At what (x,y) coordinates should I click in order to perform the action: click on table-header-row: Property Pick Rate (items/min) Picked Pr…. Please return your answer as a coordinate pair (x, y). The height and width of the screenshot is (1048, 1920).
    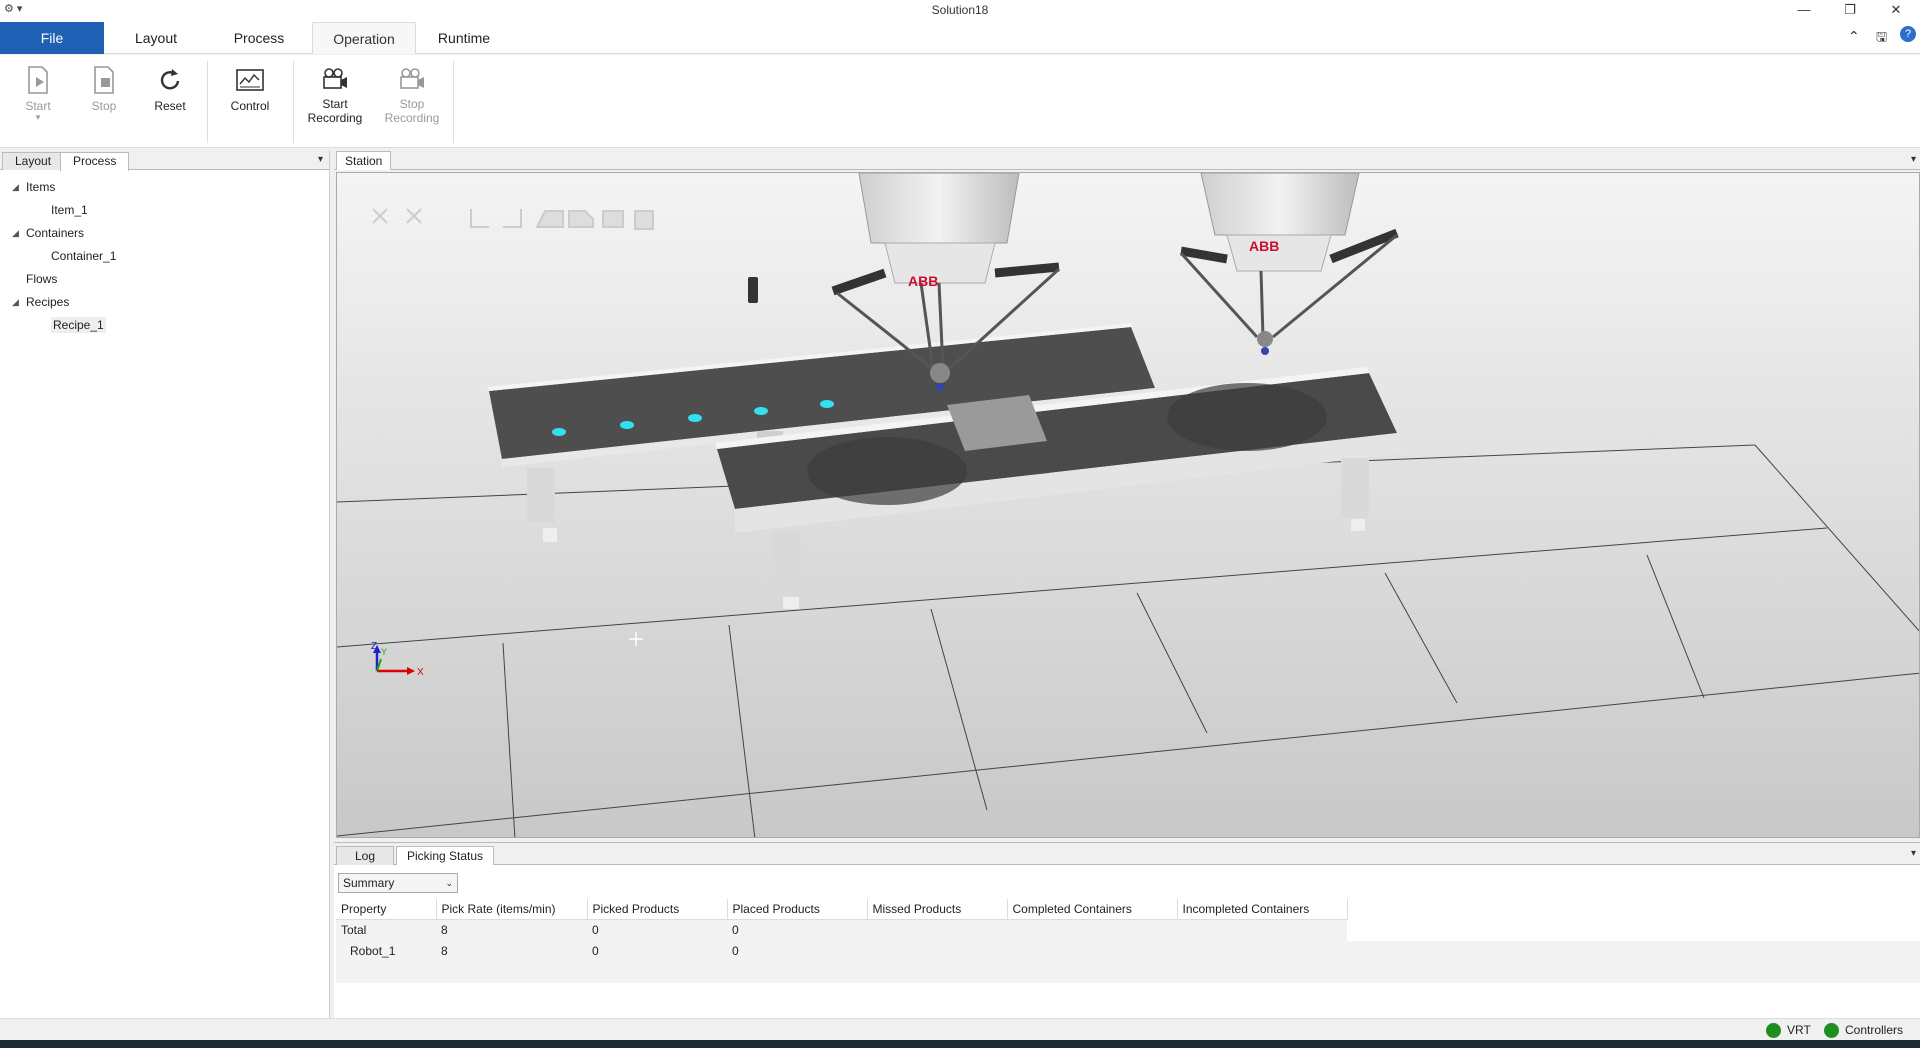
    Looking at the image, I should click on (842, 909).